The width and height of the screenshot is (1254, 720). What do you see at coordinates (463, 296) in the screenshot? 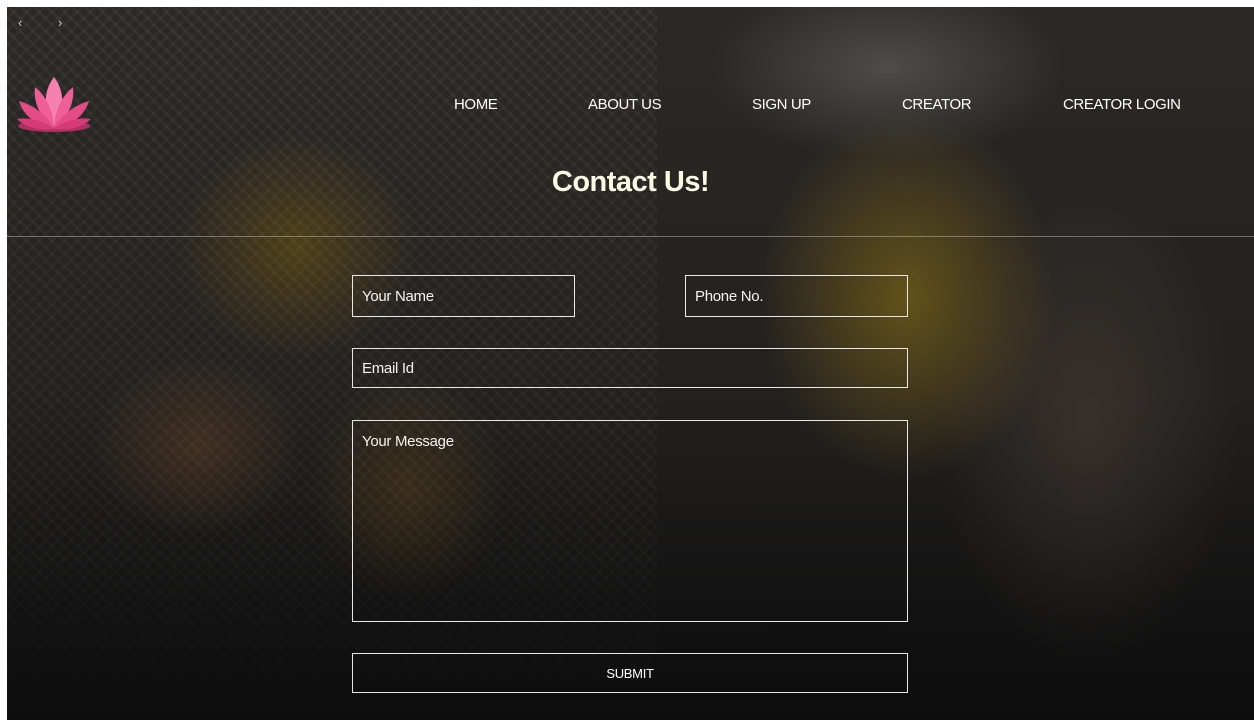
I see `name-input` at bounding box center [463, 296].